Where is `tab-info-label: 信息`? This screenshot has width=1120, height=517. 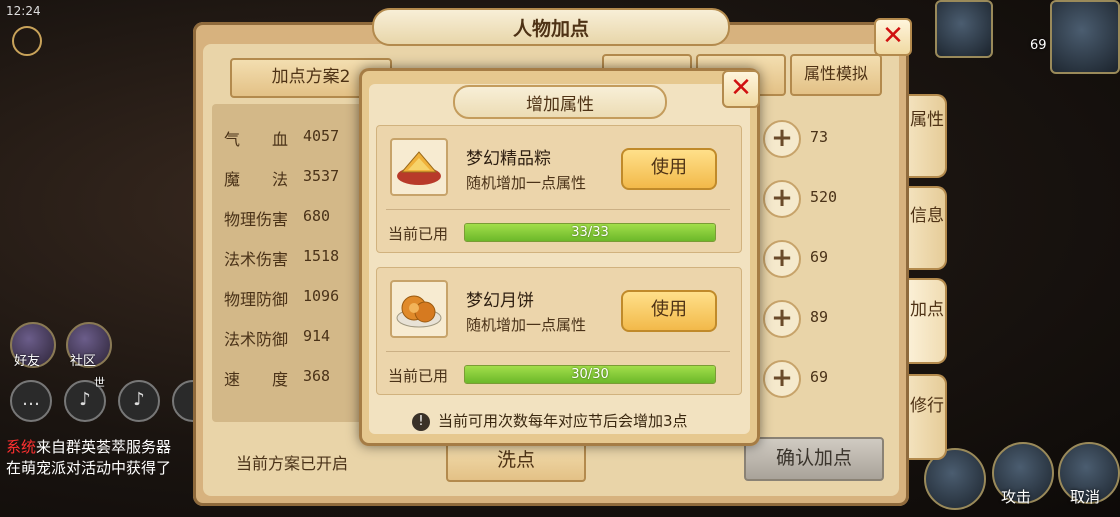
tab-info-label: 信息 is located at coordinates (927, 216).